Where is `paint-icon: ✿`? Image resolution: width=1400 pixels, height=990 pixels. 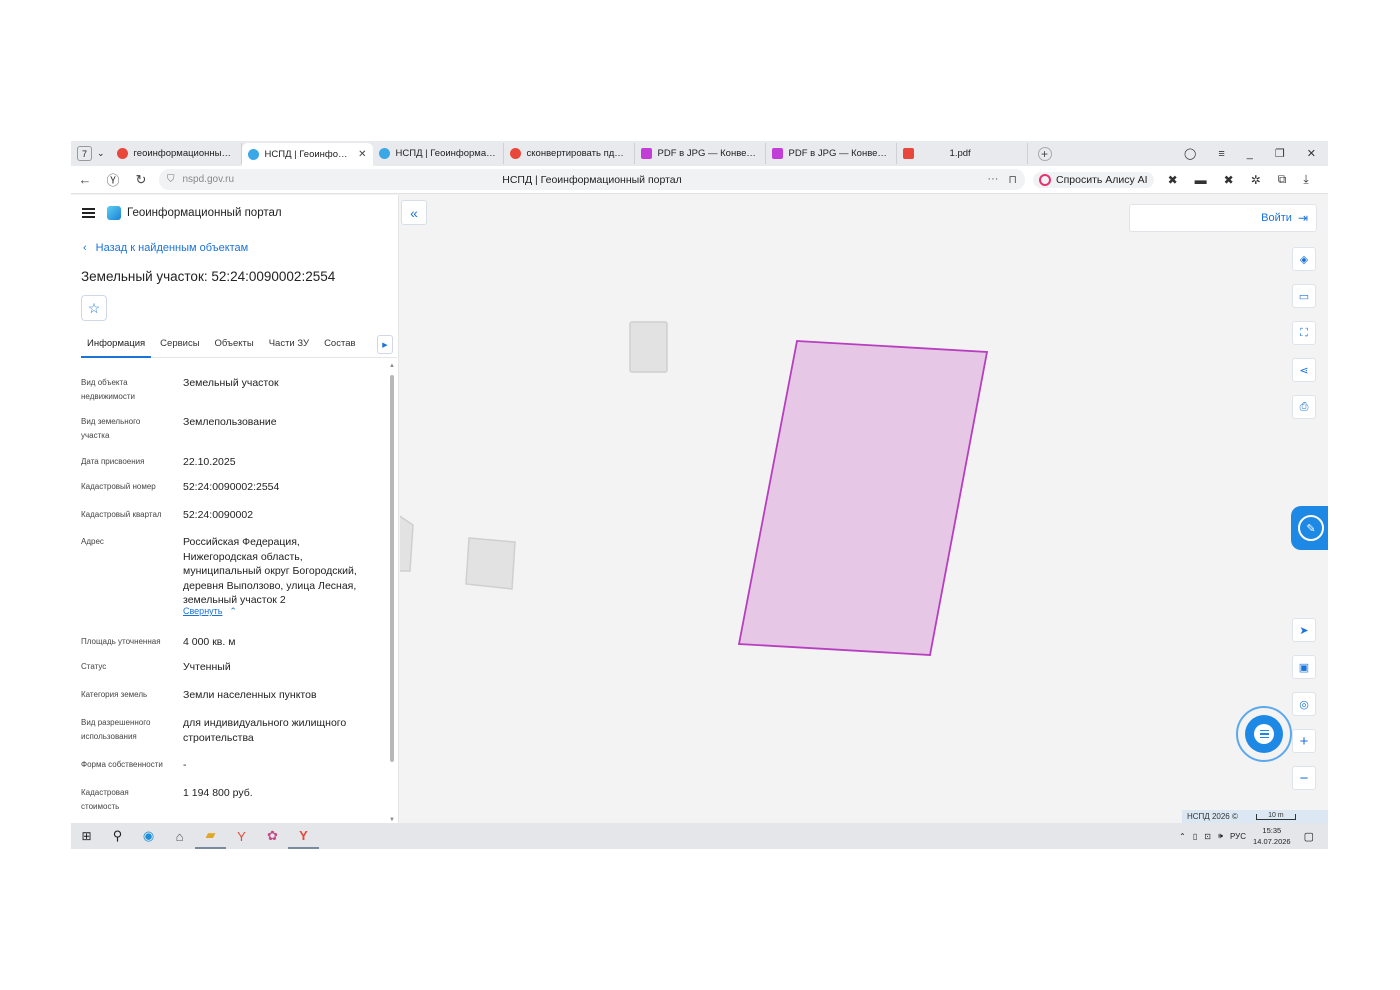 paint-icon: ✿ is located at coordinates (272, 836).